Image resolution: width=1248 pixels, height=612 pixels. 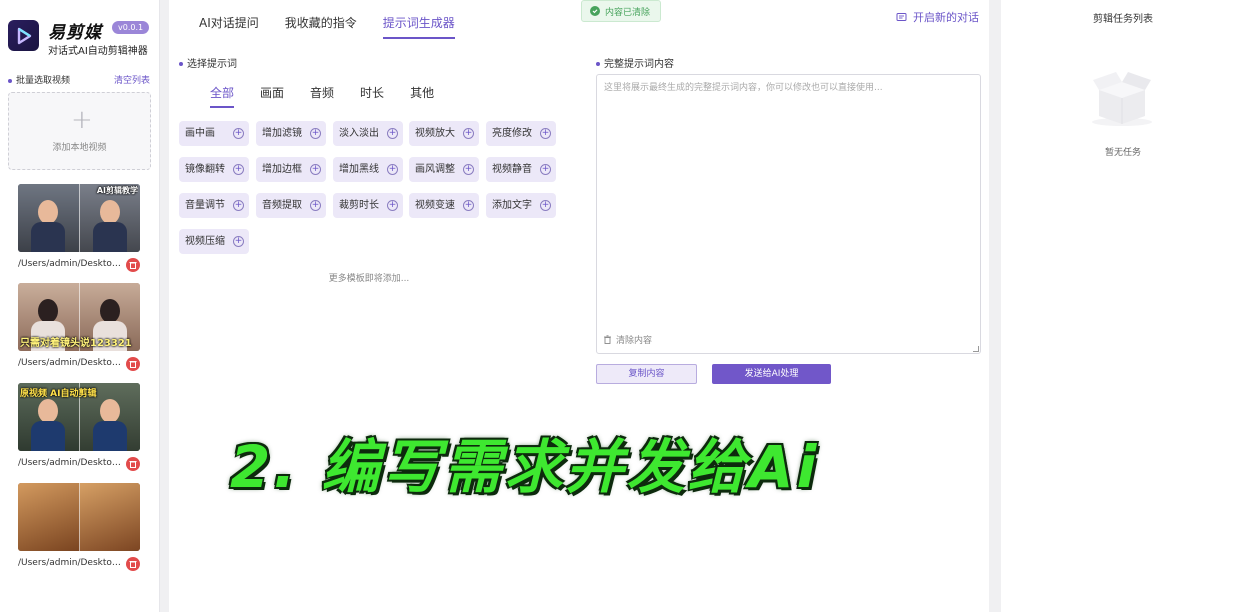 I want to click on prompt-chip: 增加滤镜 +, so click(x=291, y=133).